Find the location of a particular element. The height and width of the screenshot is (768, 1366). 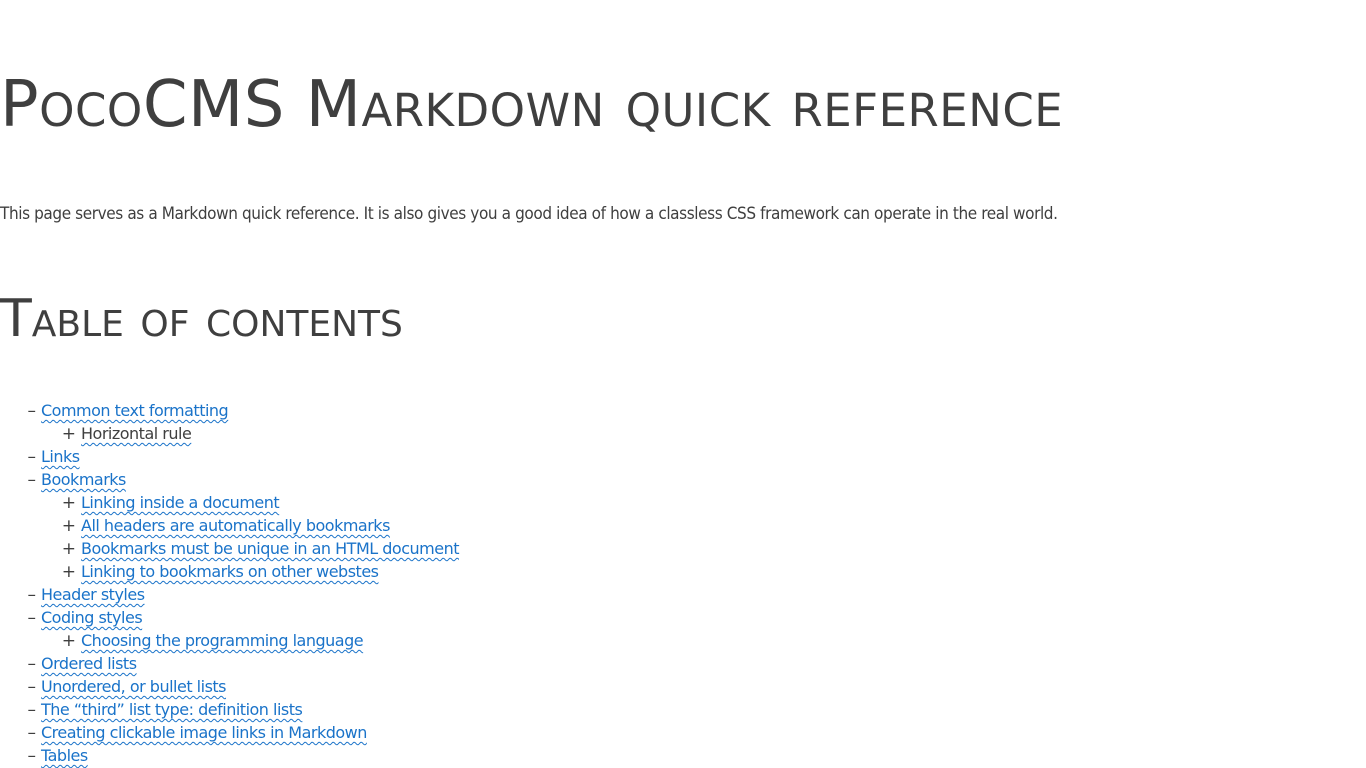

toc-item: + All headers are automatically bookmarks is located at coordinates (229, 525).